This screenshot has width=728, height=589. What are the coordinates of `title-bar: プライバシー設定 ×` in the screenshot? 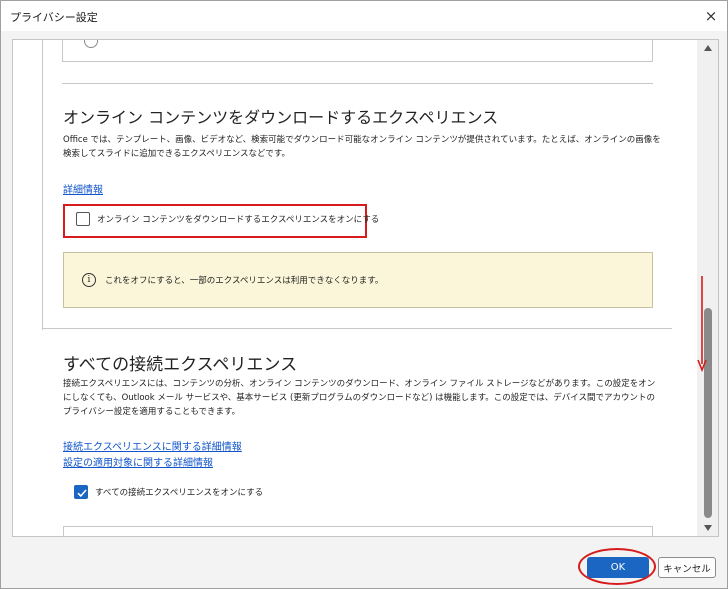 It's located at (364, 16).